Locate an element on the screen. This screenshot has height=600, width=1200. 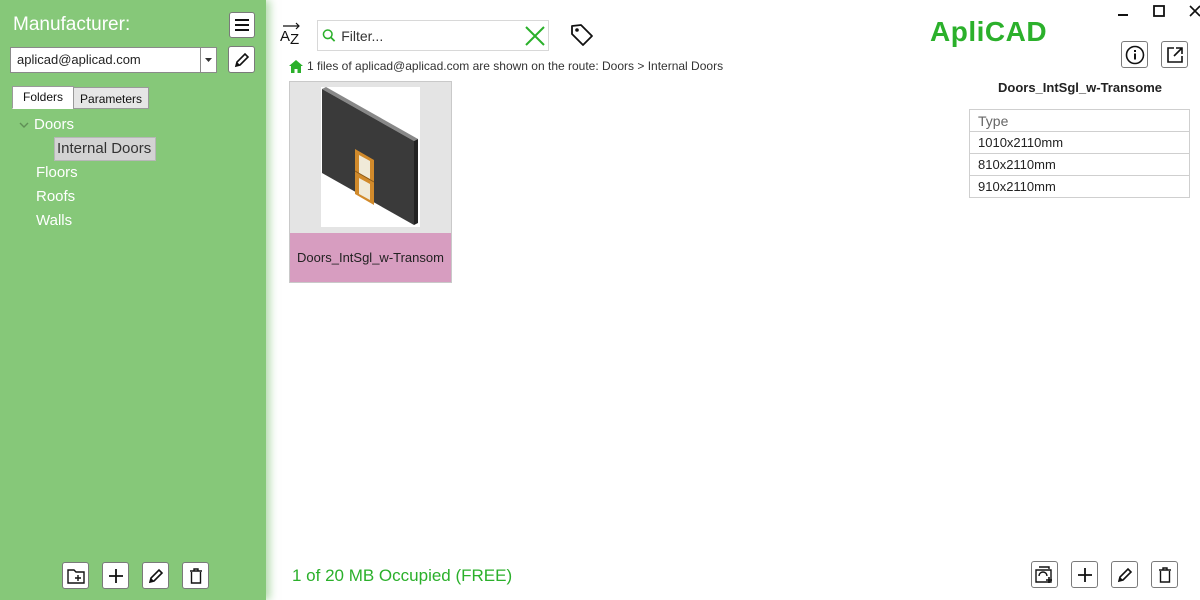
delete-folder-button is located at coordinates (195, 575).